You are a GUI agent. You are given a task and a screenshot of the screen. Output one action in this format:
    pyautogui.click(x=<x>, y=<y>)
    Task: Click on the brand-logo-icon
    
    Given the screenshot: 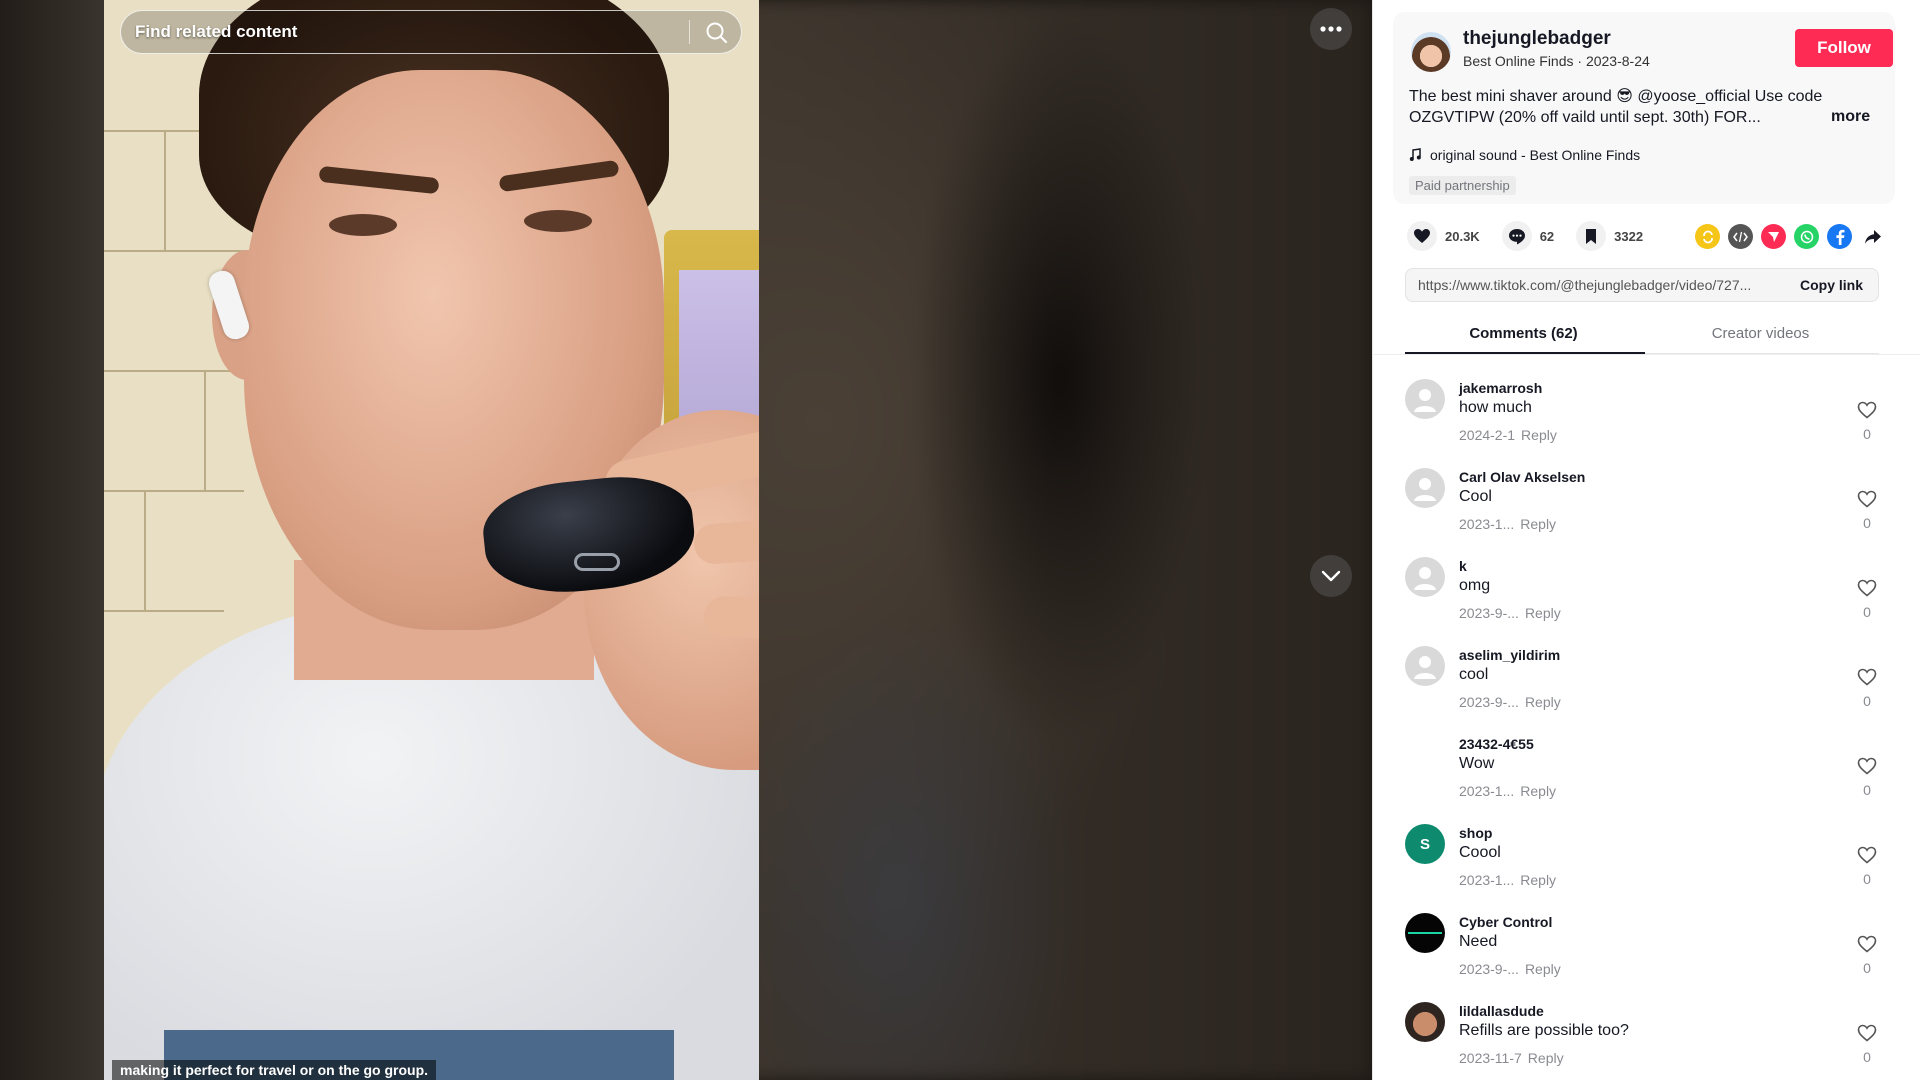 What is the action you would take?
    pyautogui.click(x=1425, y=933)
    